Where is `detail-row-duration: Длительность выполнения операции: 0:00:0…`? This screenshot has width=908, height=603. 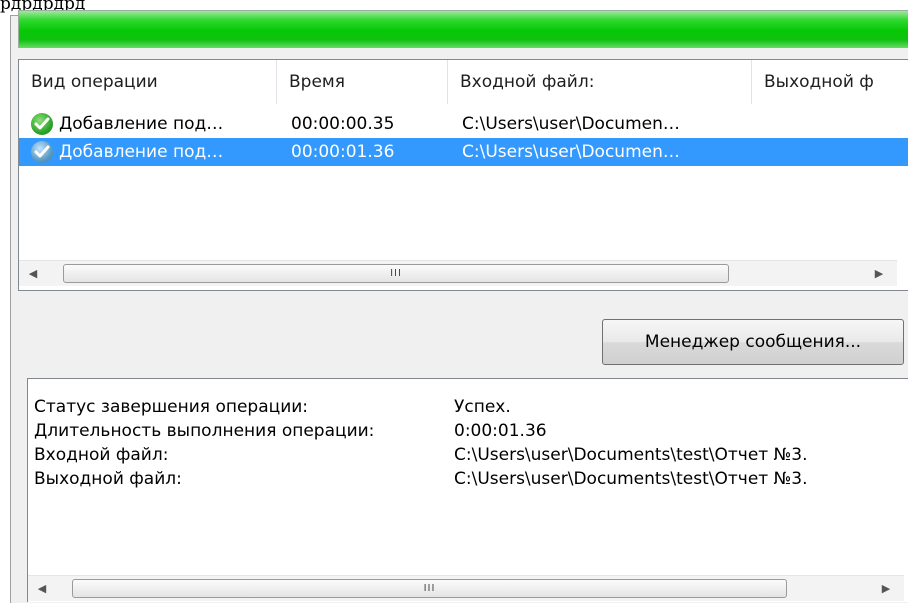
detail-row-duration: Длительность выполнения операции: 0:00:0… is located at coordinates (469, 431).